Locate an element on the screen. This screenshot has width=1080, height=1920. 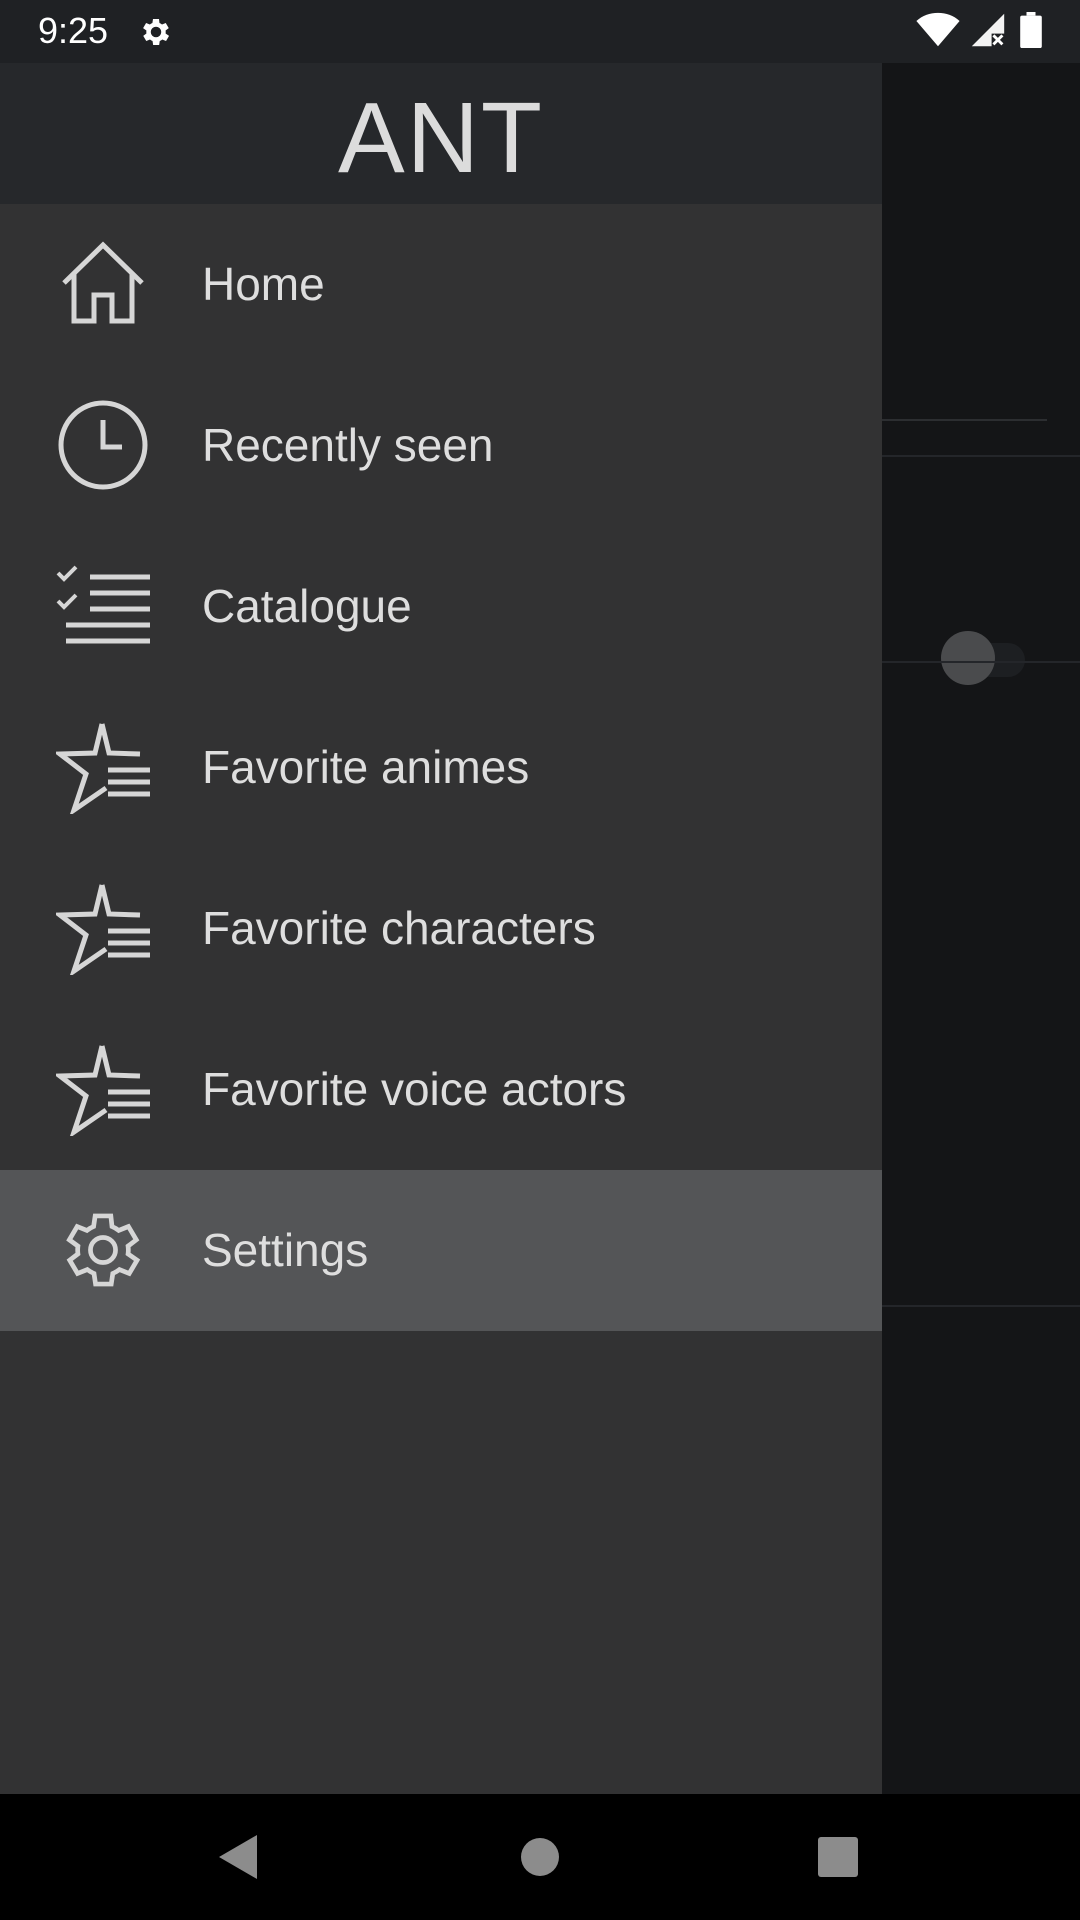
toggle-thumb is located at coordinates (968, 658).